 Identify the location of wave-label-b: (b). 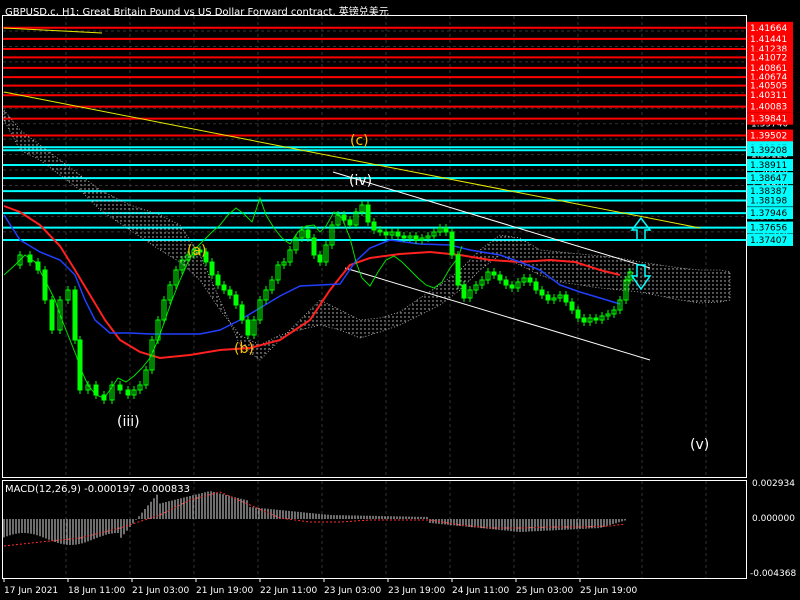
(244, 349).